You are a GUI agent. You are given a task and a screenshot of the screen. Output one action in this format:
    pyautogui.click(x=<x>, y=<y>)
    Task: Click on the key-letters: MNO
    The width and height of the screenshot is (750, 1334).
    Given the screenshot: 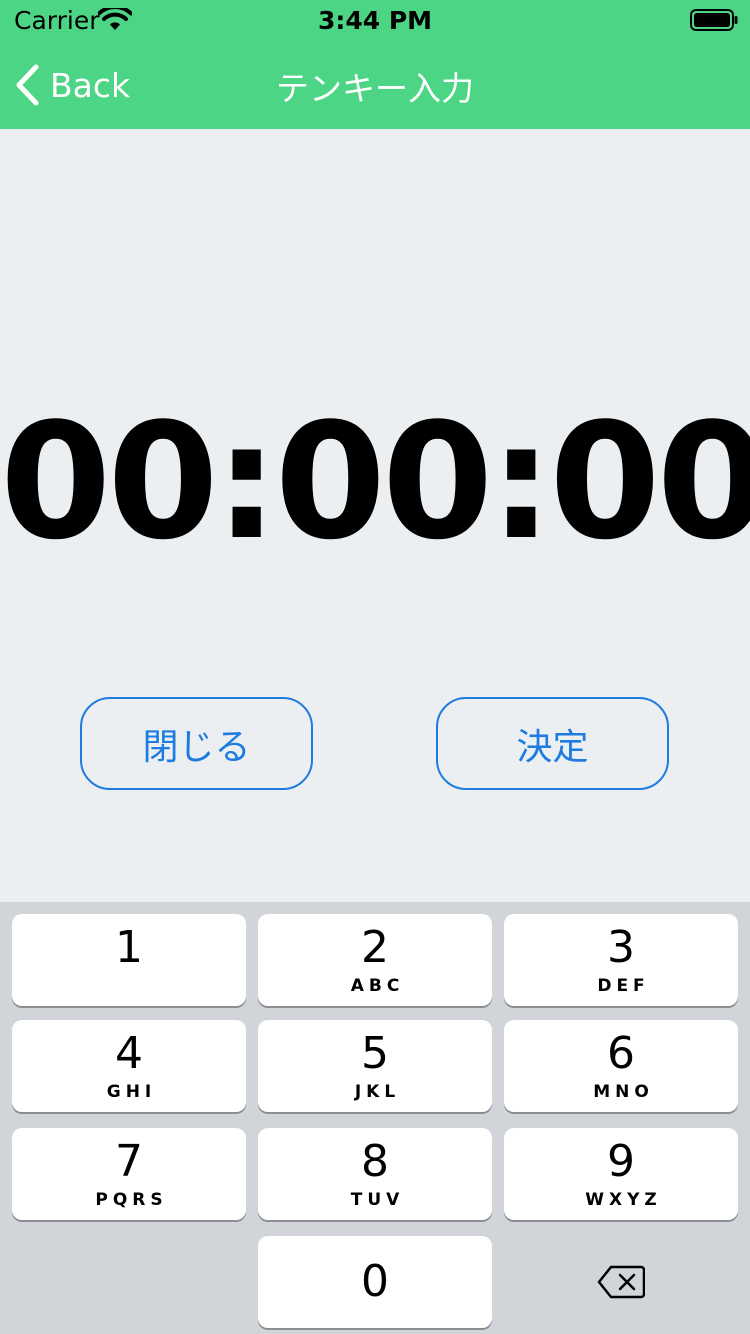 What is the action you would take?
    pyautogui.click(x=623, y=1092)
    